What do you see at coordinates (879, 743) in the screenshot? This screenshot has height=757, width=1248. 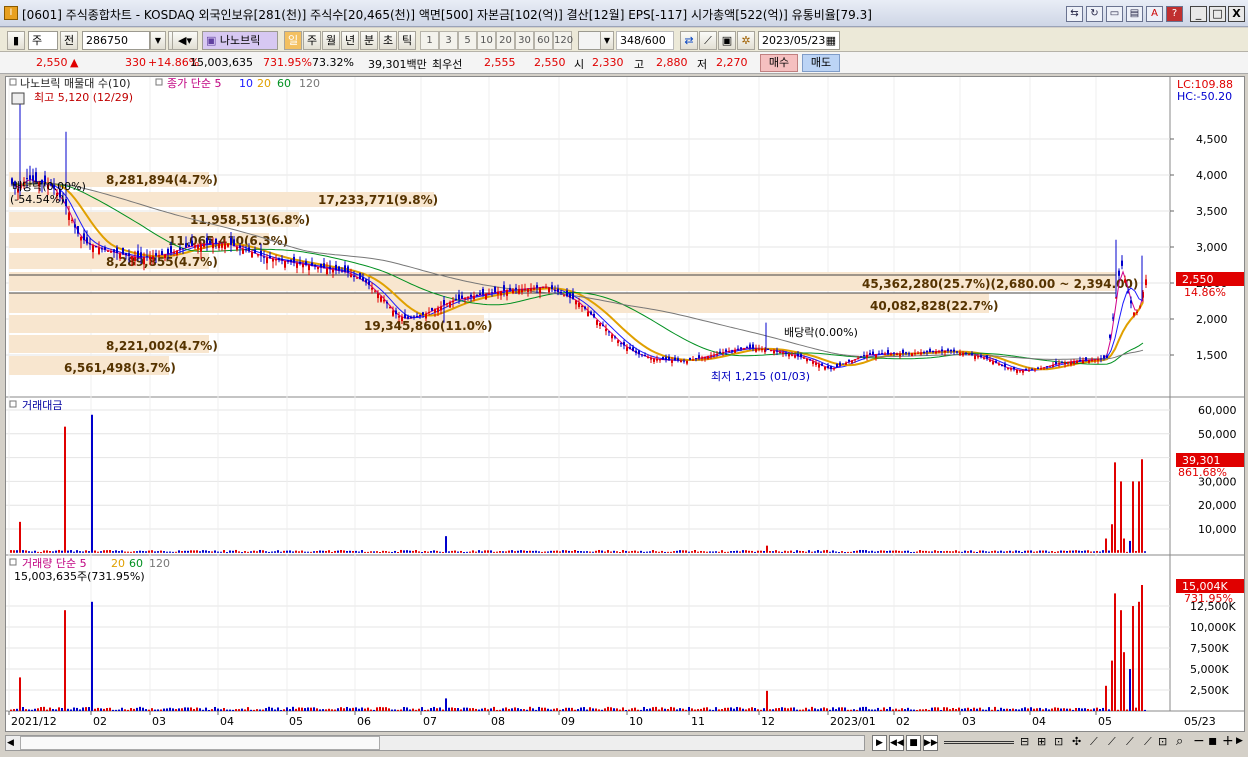 I see `play-icon: ▶` at bounding box center [879, 743].